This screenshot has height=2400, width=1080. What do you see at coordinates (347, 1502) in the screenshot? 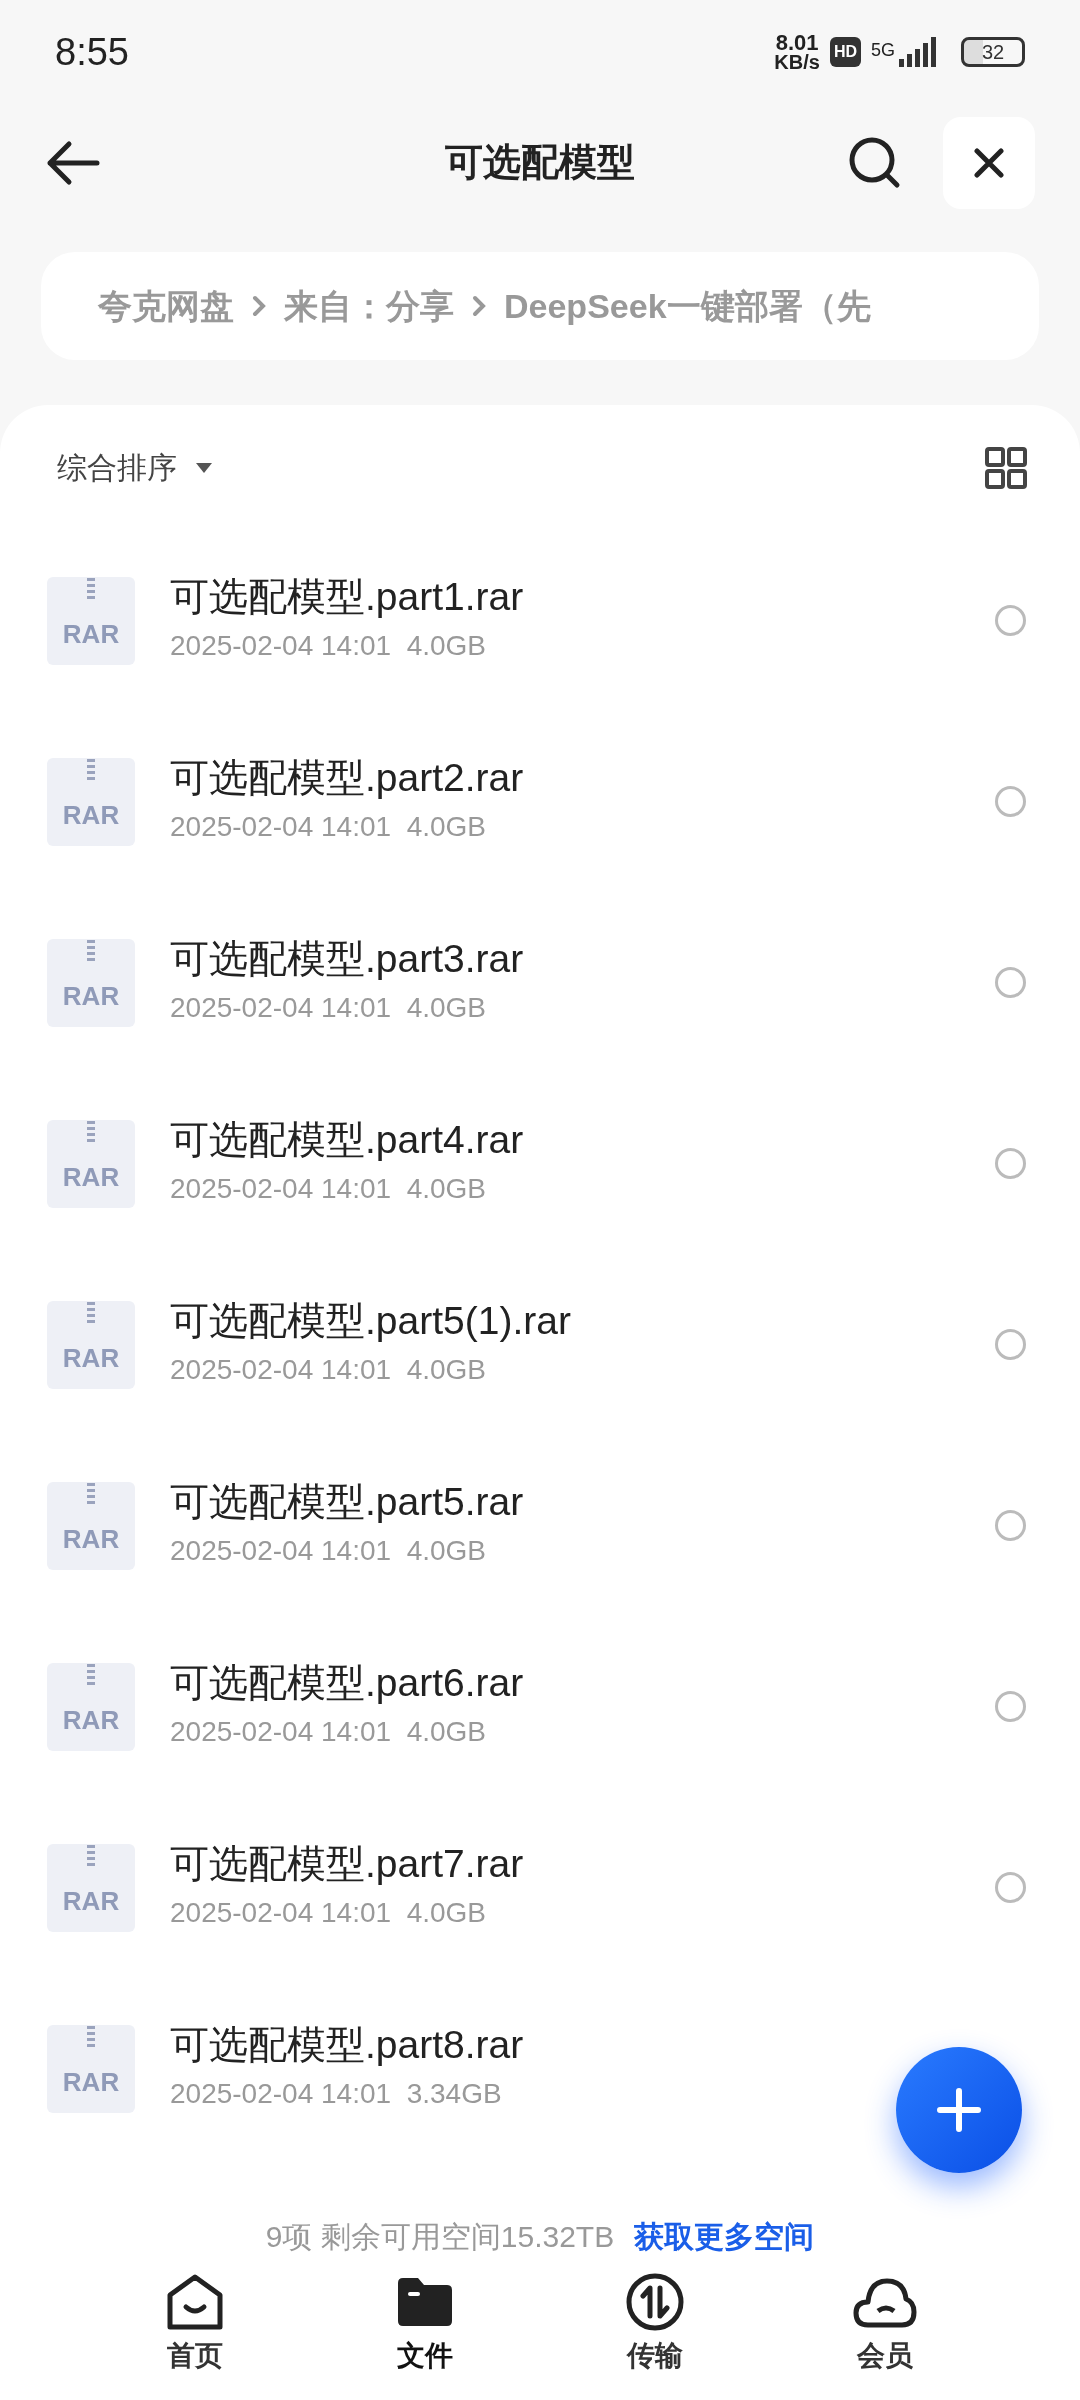
I see `file-name: 可选配模型.part5.rar` at bounding box center [347, 1502].